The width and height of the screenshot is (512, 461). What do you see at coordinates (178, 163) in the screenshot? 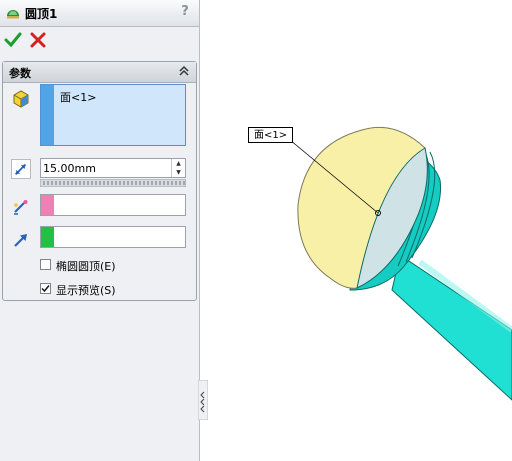
I see `spin-up-icon: ▲` at bounding box center [178, 163].